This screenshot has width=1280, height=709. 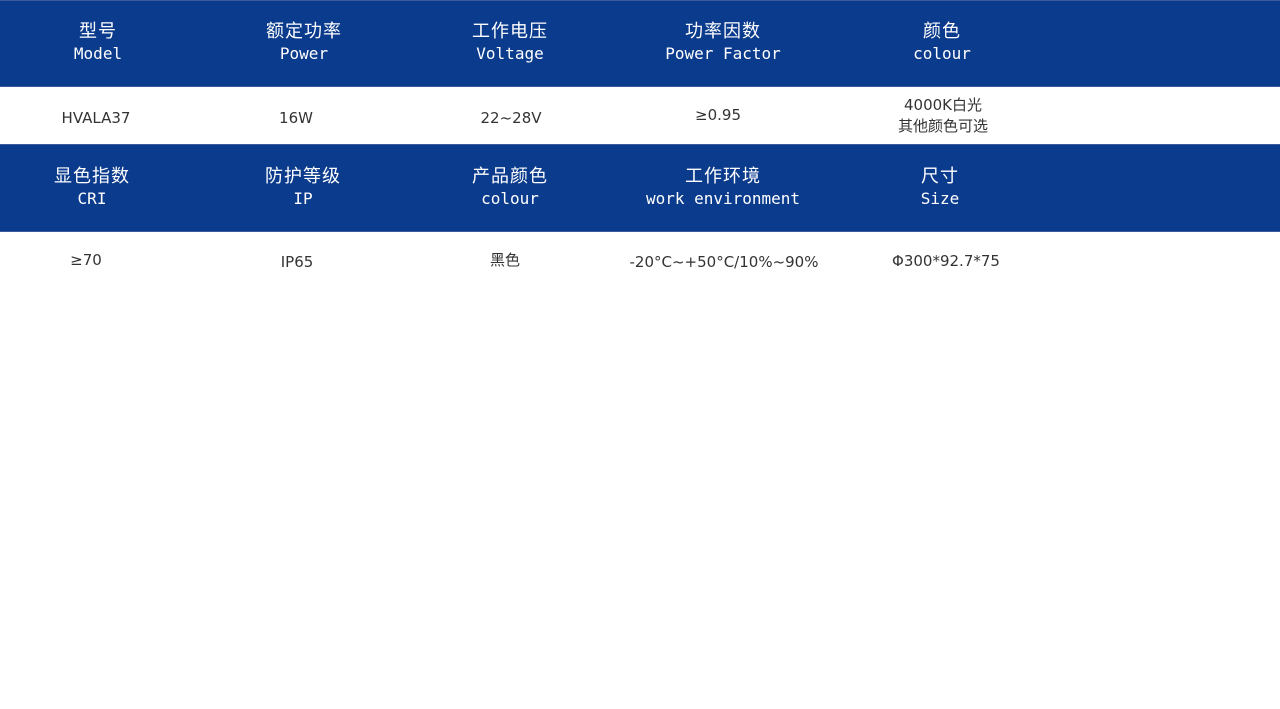 What do you see at coordinates (946, 261) in the screenshot?
I see `value-size: Φ300*92.7*75` at bounding box center [946, 261].